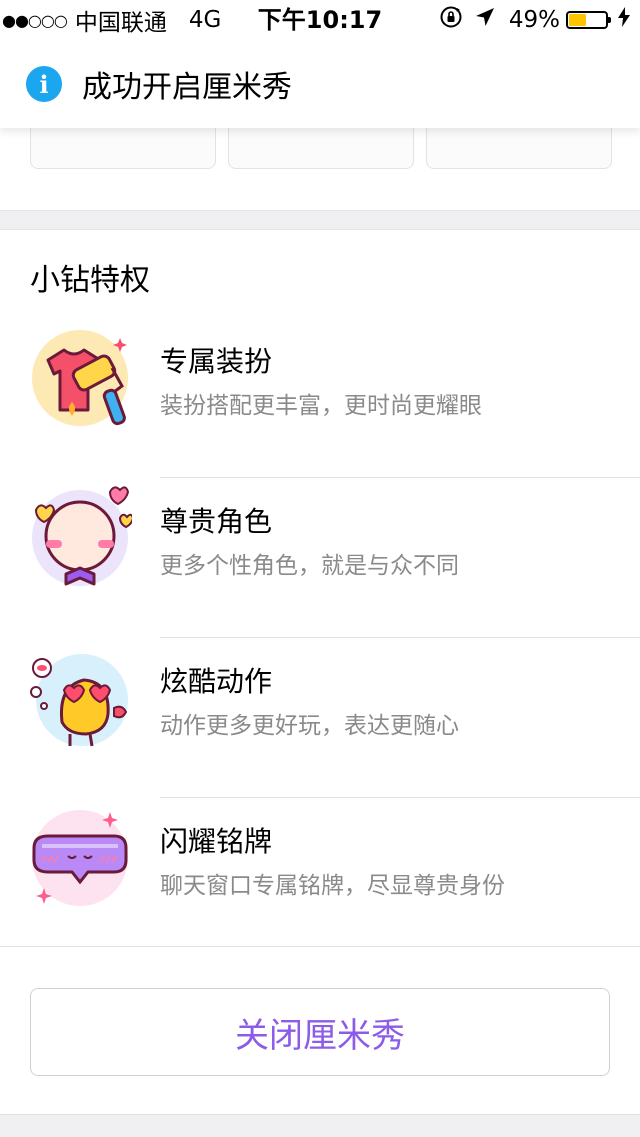 This screenshot has width=640, height=1137. I want to click on info-icon: i, so click(44, 84).